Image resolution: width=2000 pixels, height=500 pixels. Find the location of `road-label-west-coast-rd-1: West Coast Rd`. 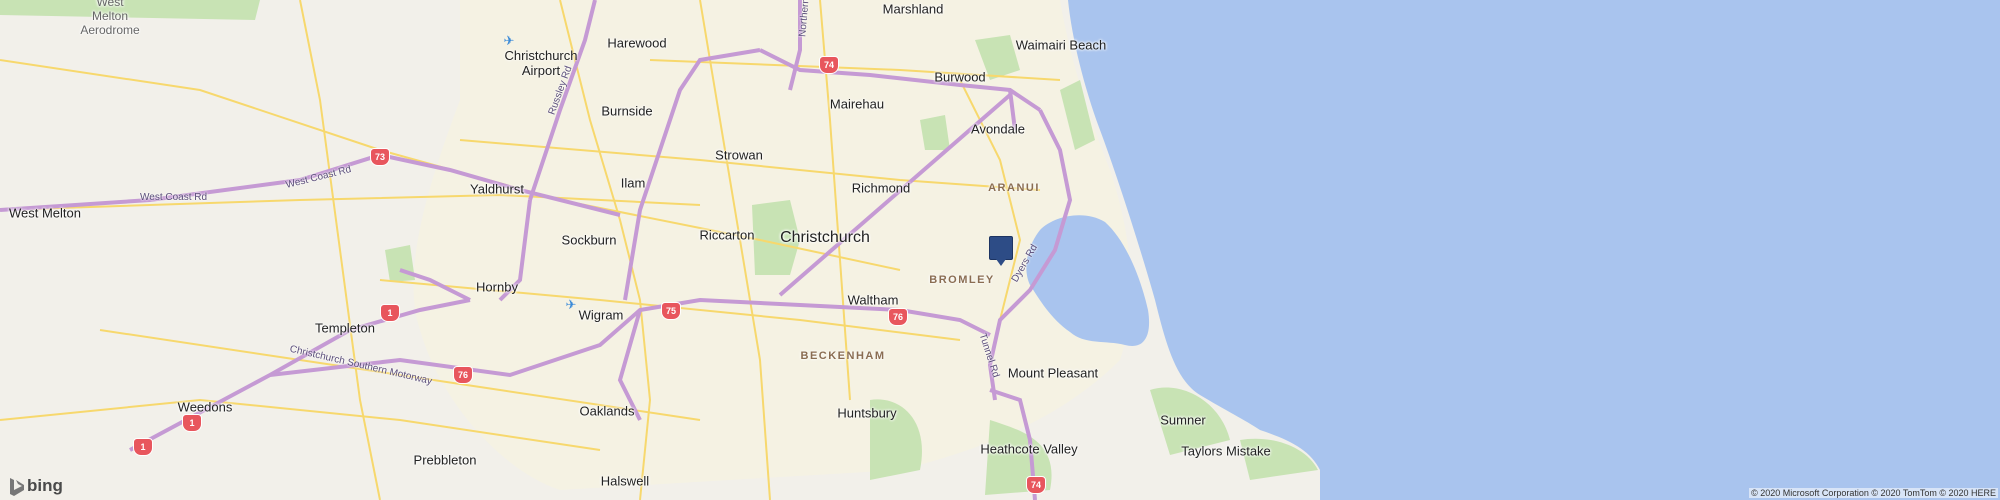

road-label-west-coast-rd-1: West Coast Rd is located at coordinates (174, 197).